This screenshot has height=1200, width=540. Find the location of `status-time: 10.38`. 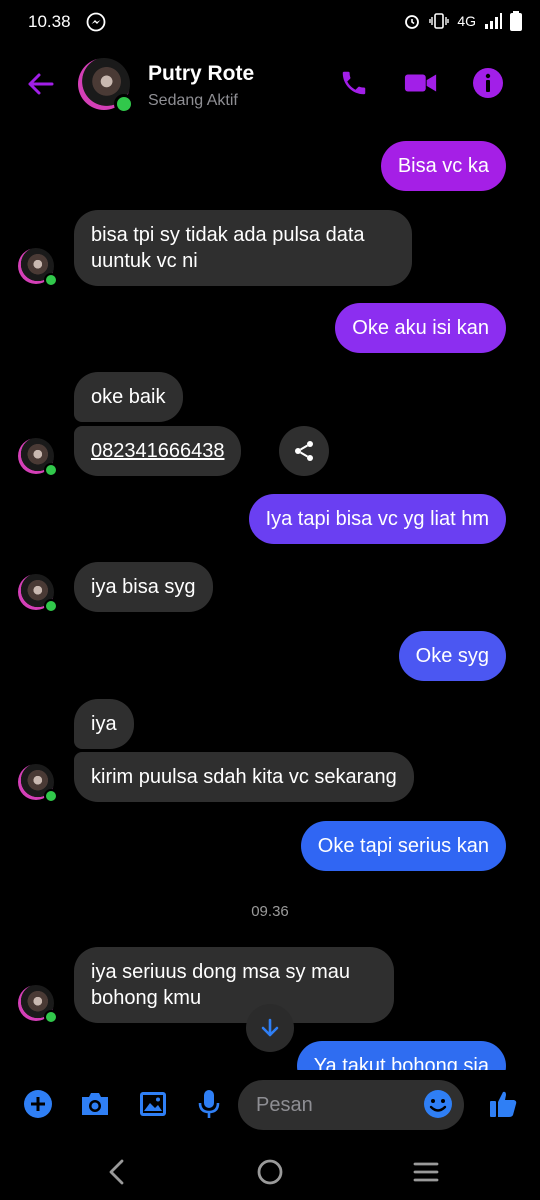

status-time: 10.38 is located at coordinates (49, 21).